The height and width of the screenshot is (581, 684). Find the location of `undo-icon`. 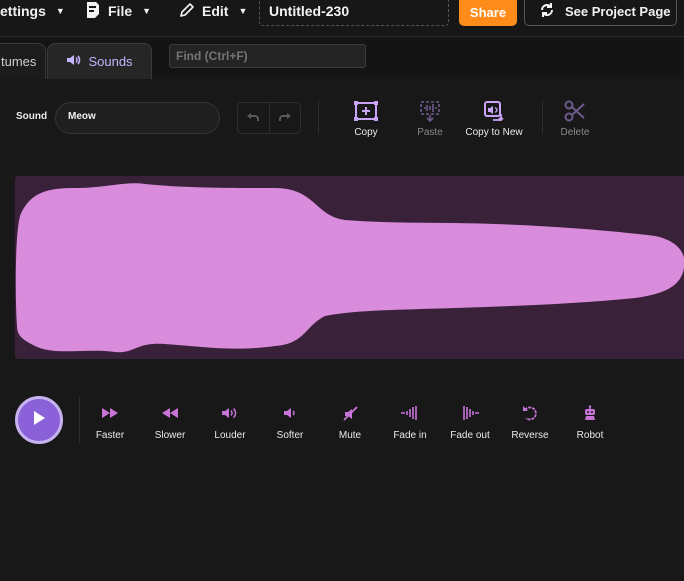

undo-icon is located at coordinates (253, 118).